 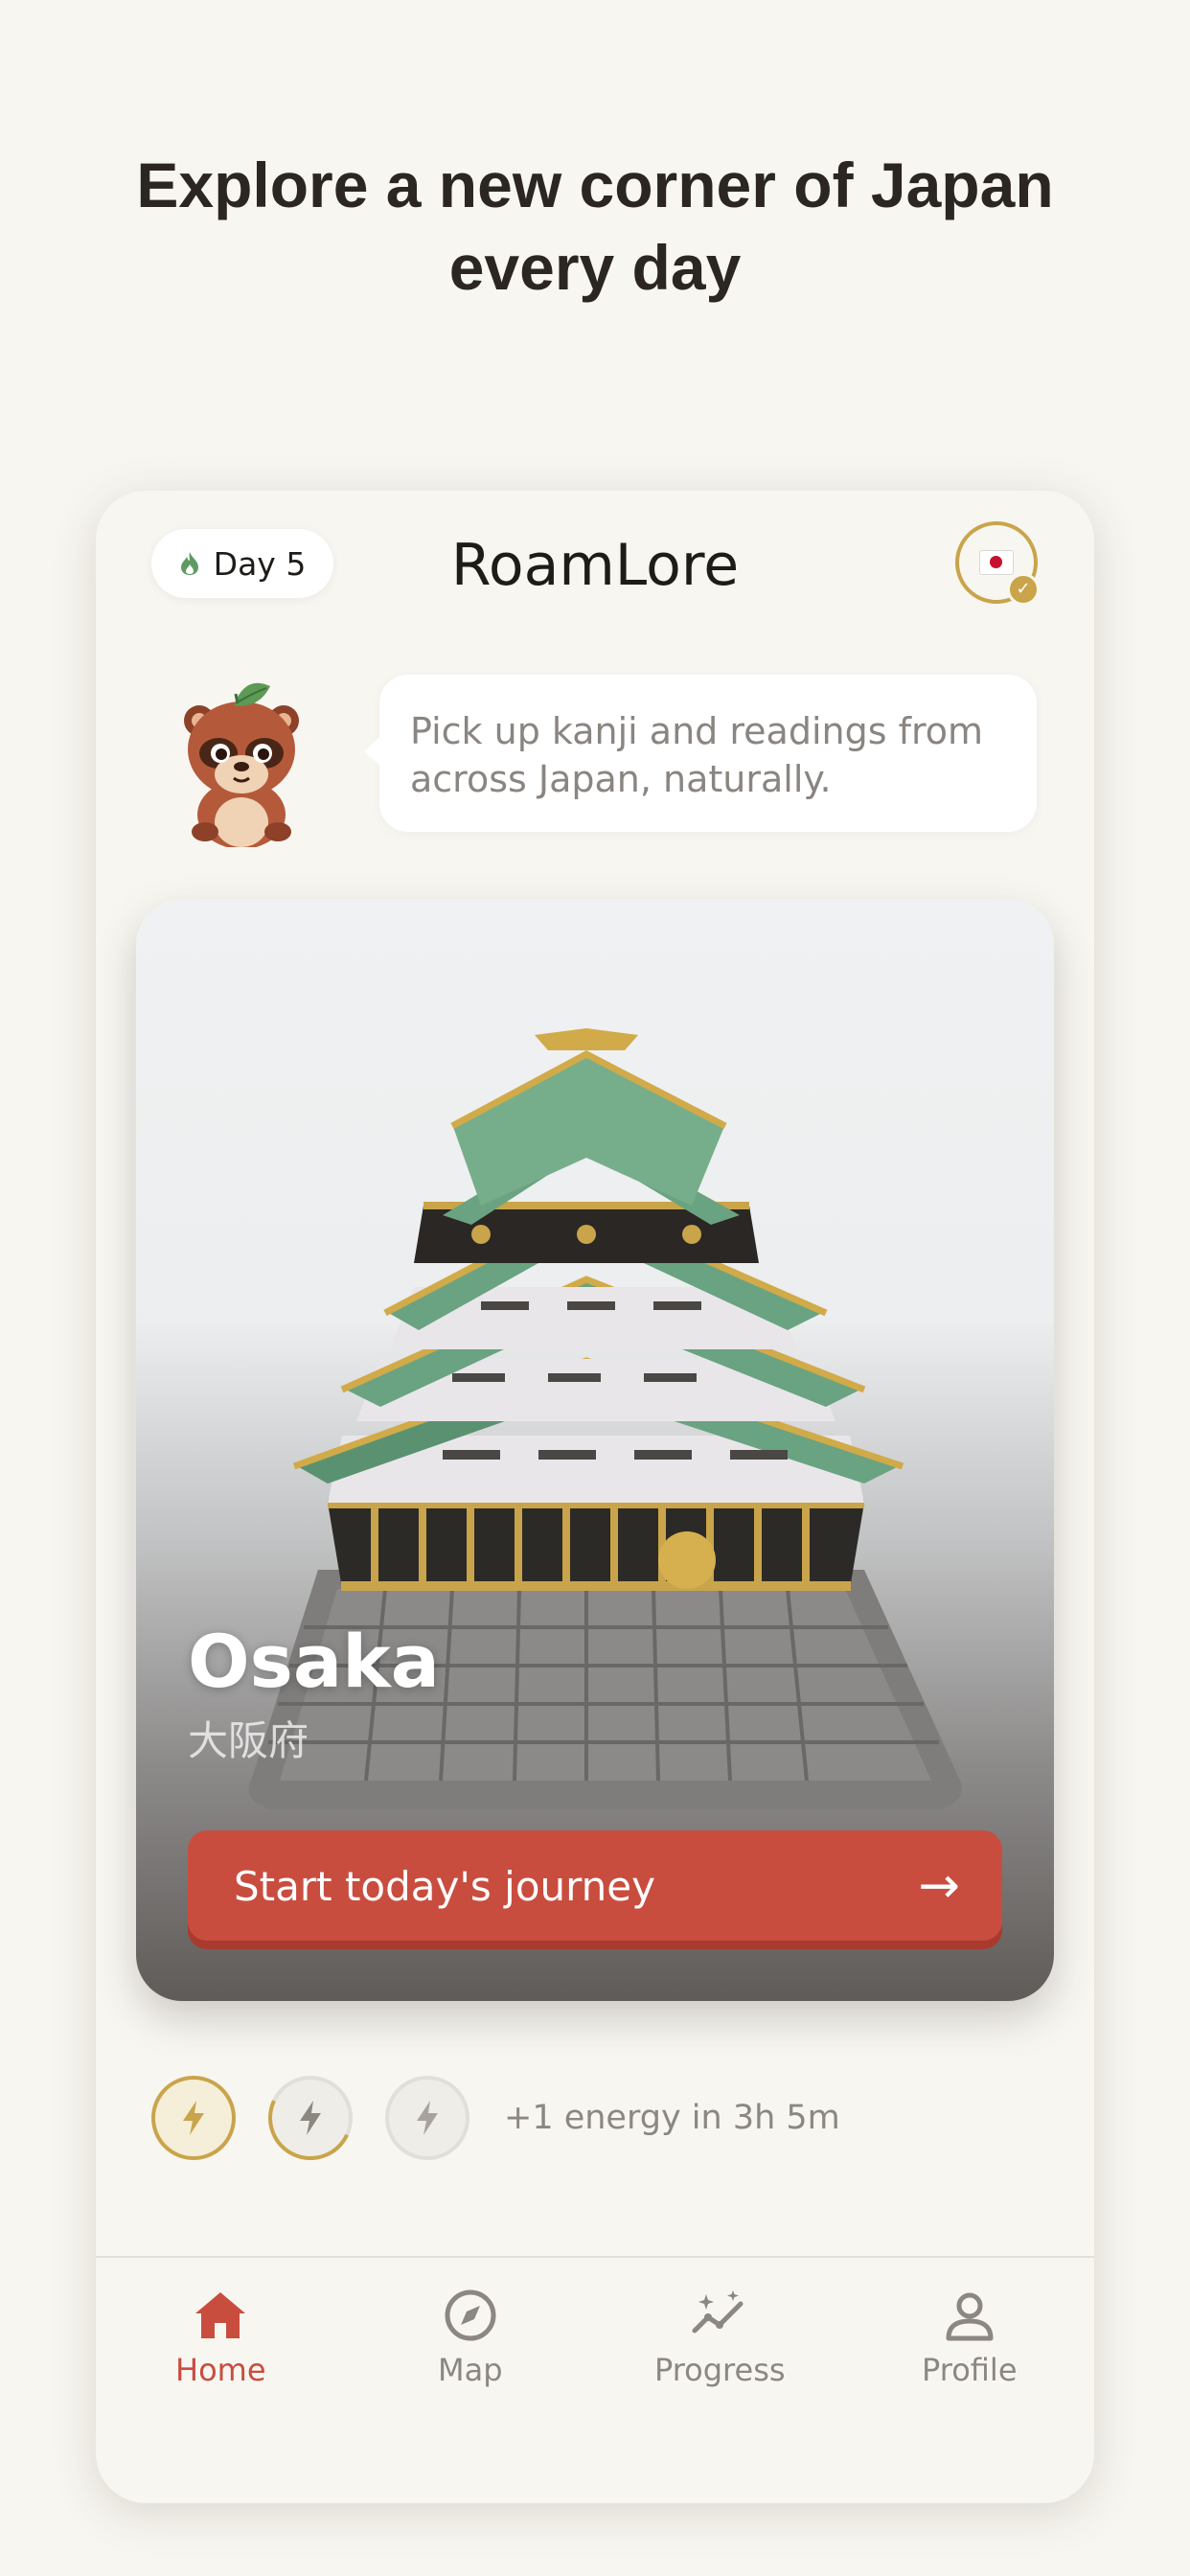 I want to click on japan-flag-icon, so click(x=997, y=562).